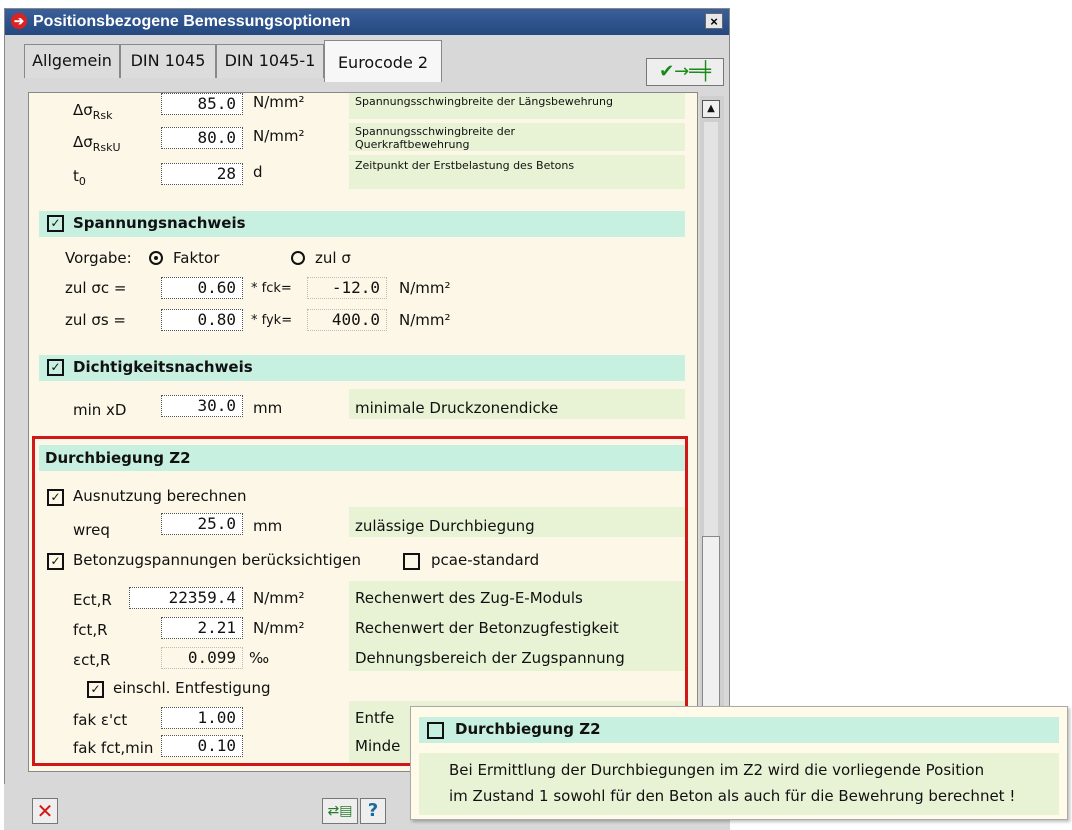 This screenshot has height=830, width=1072. Describe the element at coordinates (425, 288) in the screenshot. I see `unit-fck: N/mm²` at that location.